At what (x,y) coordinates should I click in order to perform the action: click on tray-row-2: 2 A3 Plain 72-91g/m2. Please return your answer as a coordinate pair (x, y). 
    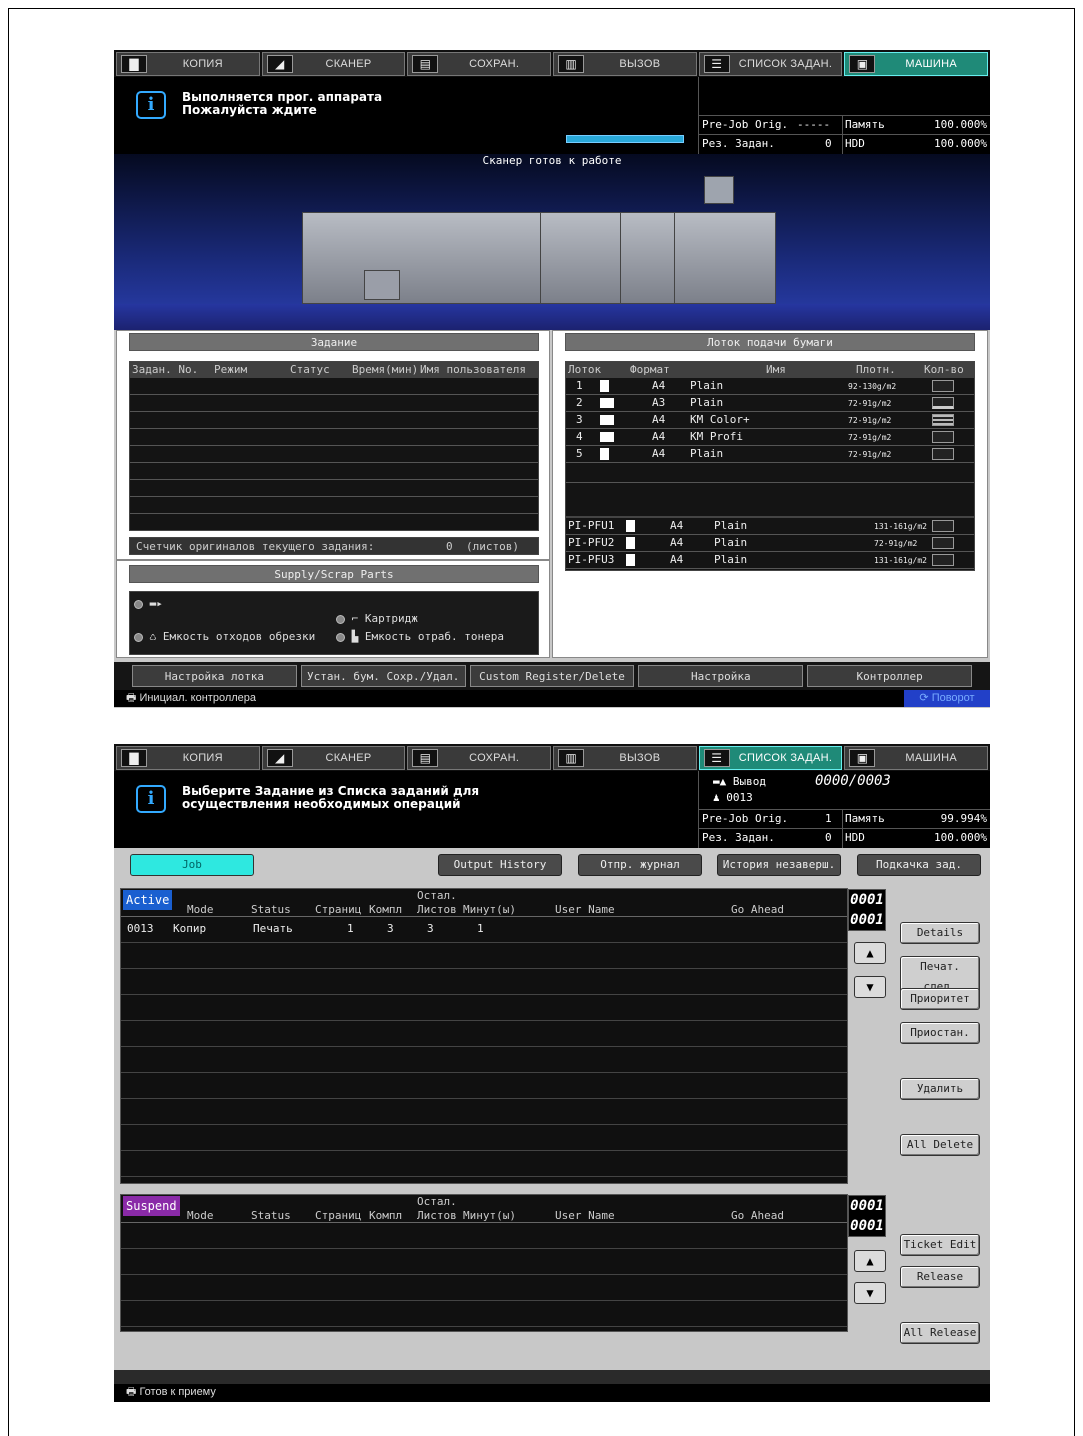
    Looking at the image, I should click on (770, 403).